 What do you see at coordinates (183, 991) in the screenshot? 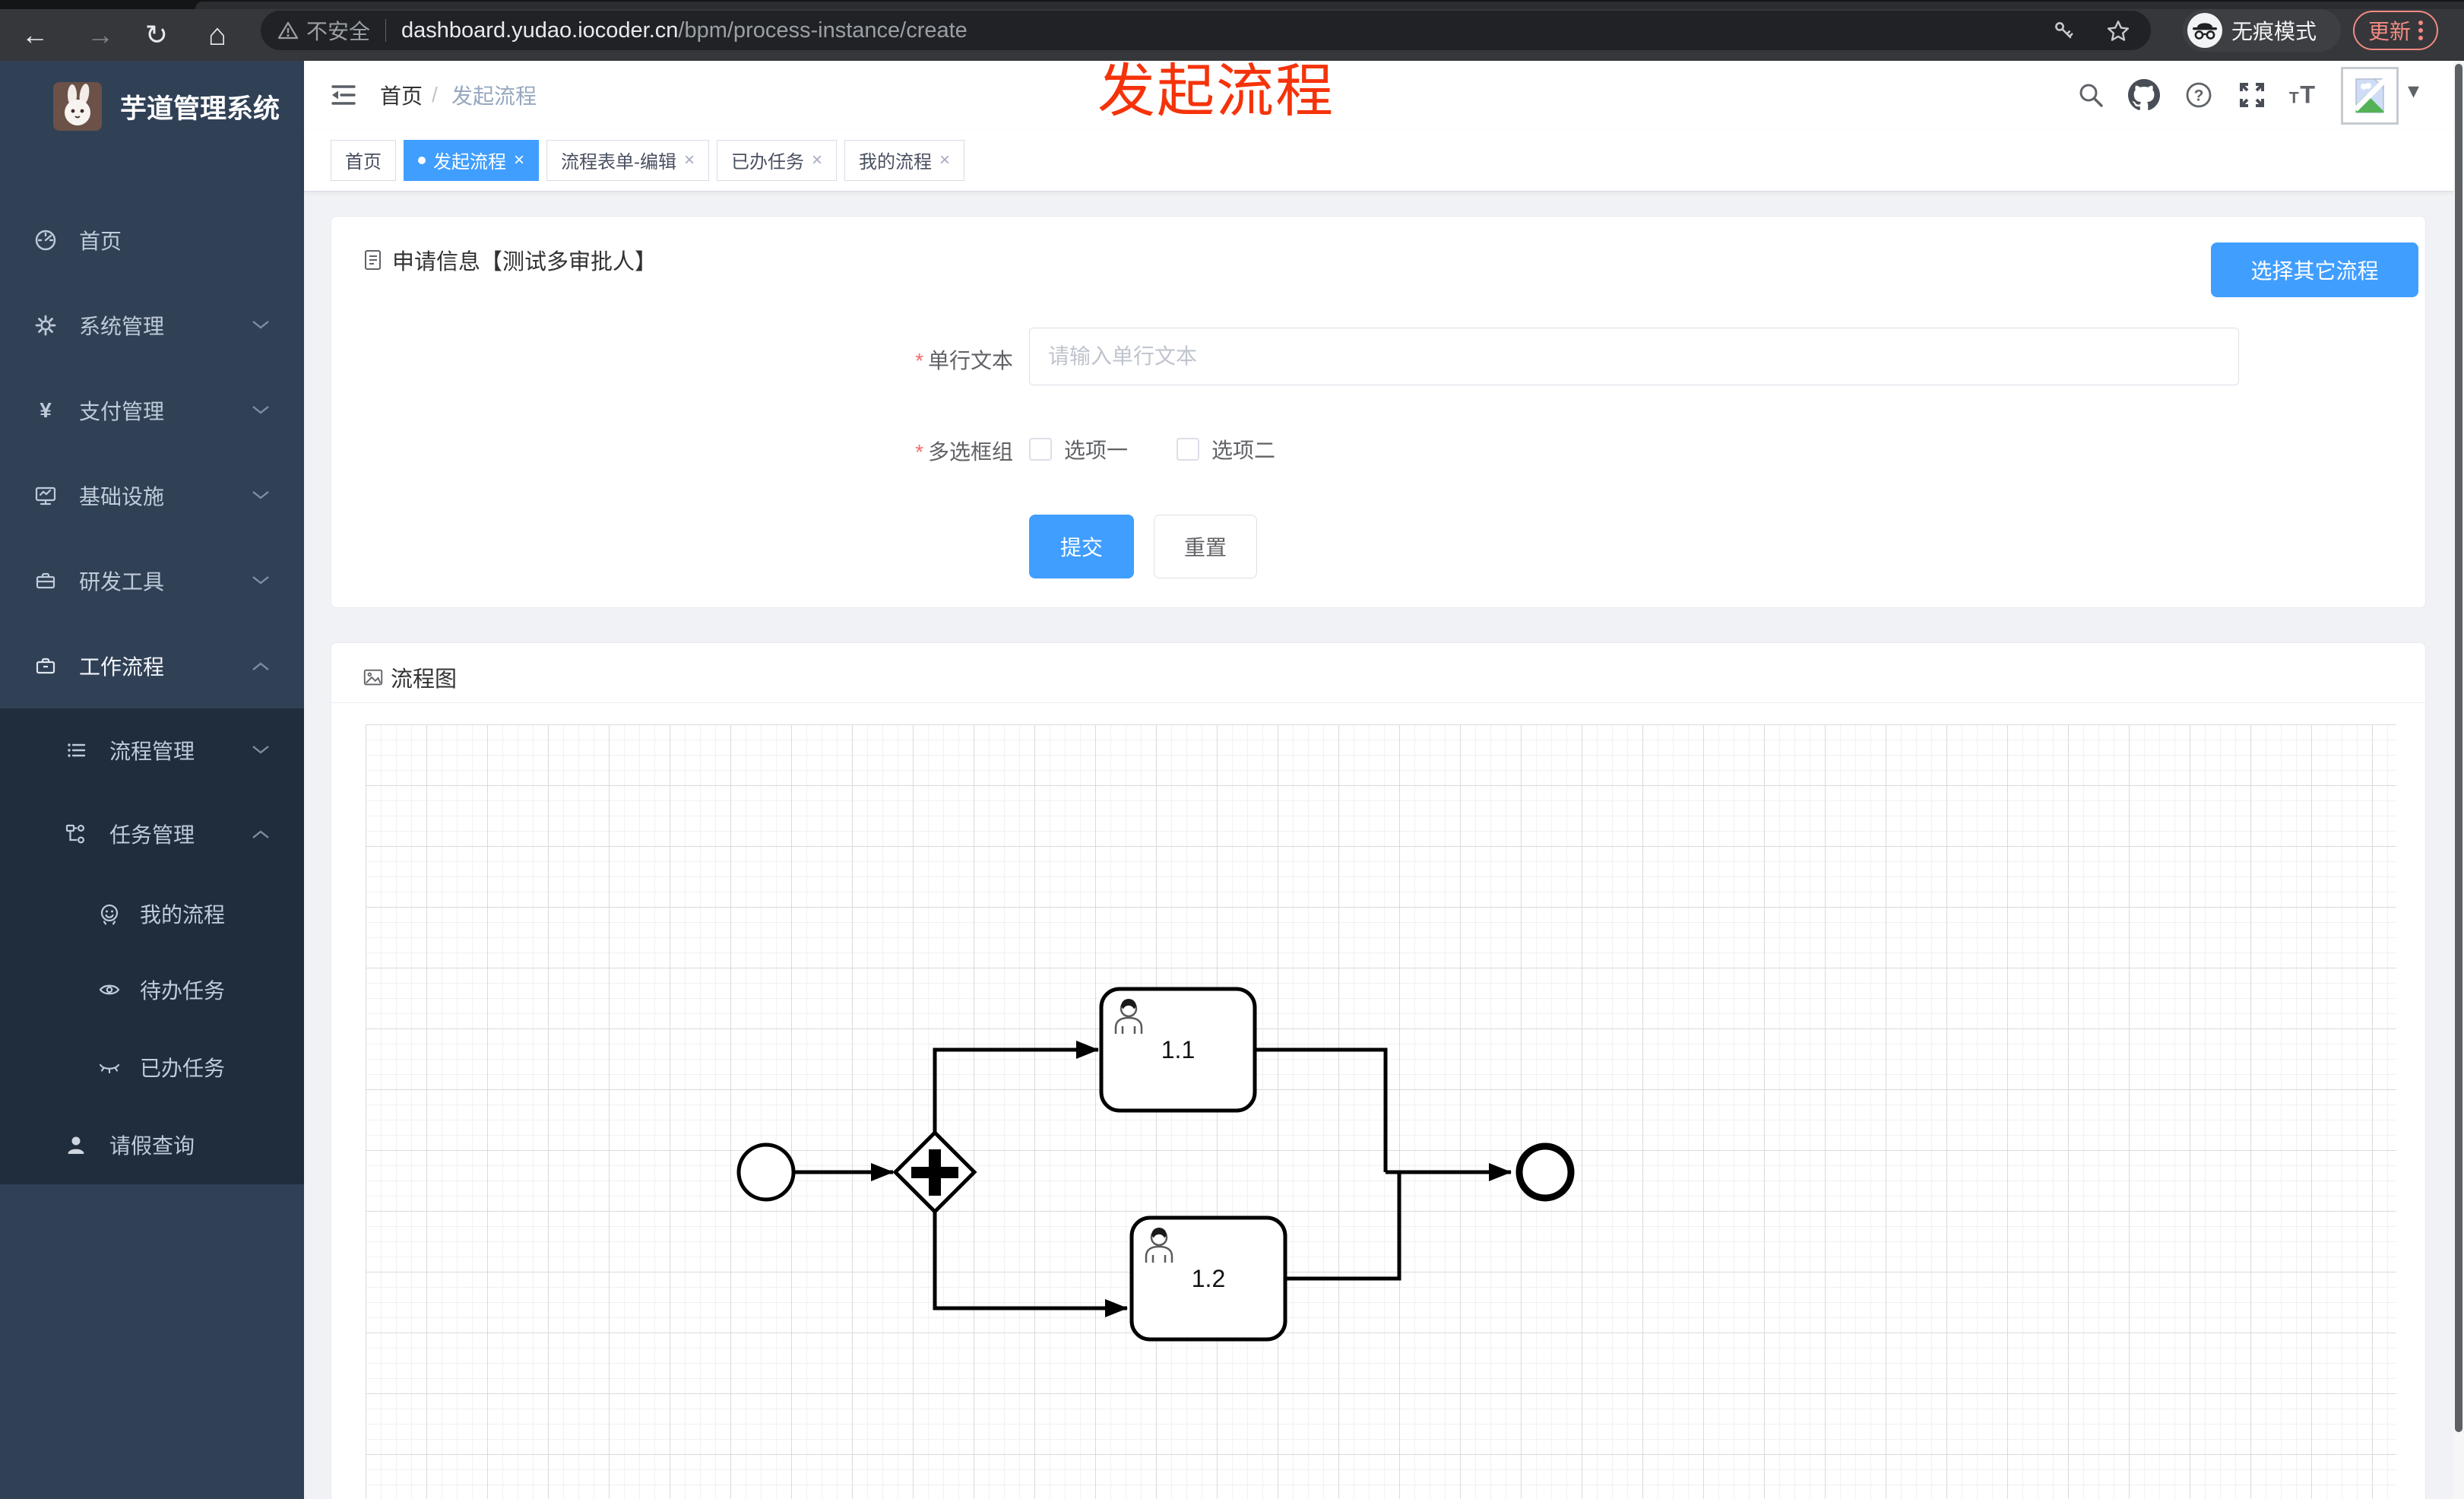
I see `sidebar-item-label: 待办任务` at bounding box center [183, 991].